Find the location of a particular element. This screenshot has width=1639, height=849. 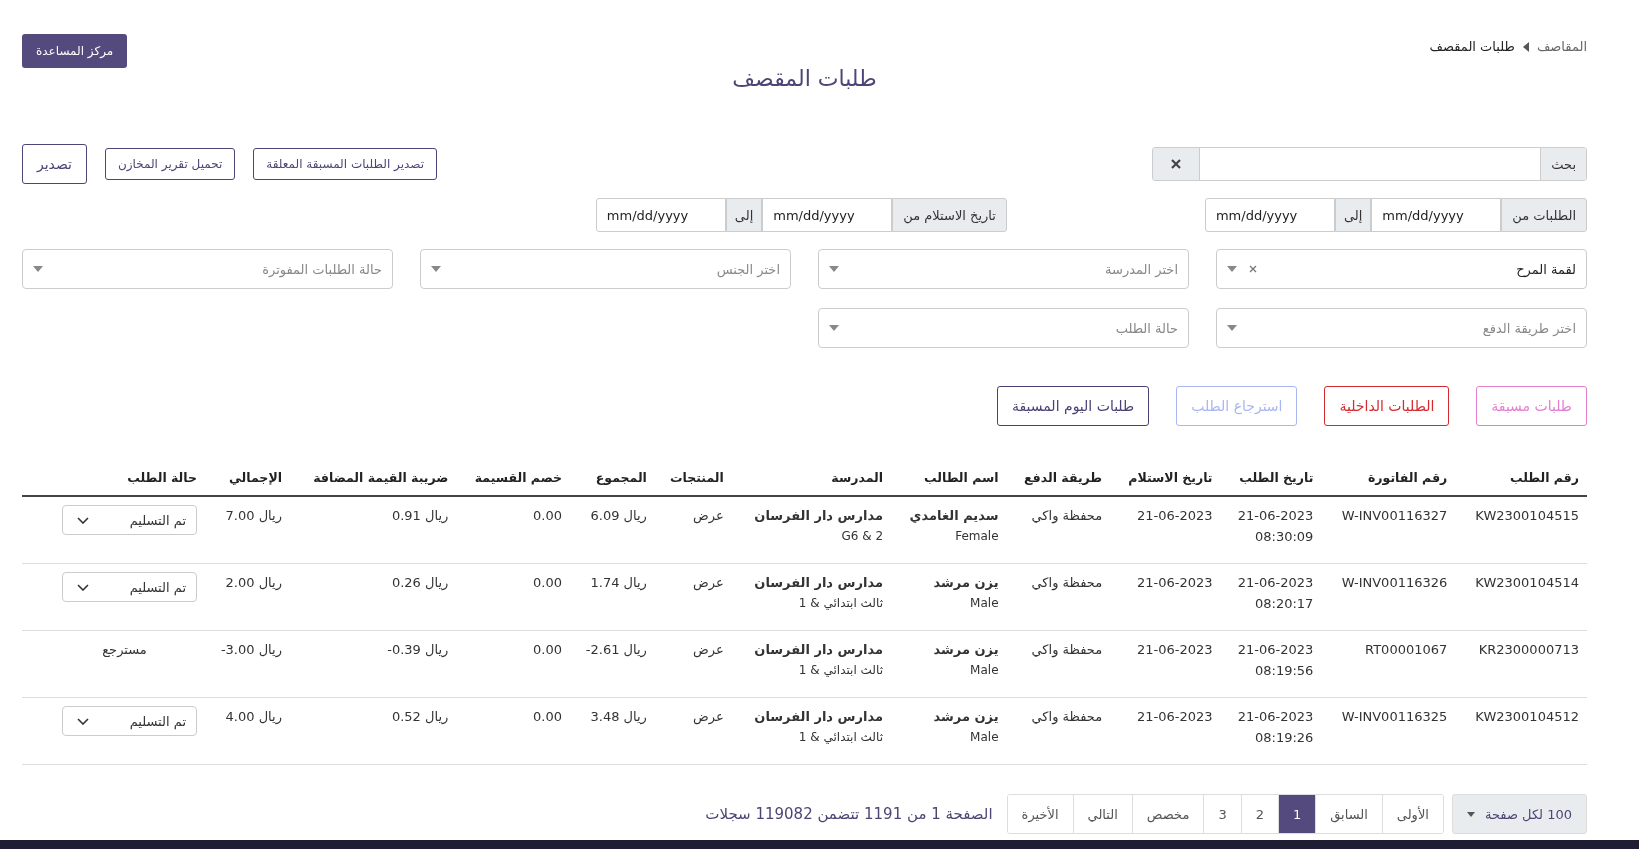

clear-icon is located at coordinates (1253, 269).